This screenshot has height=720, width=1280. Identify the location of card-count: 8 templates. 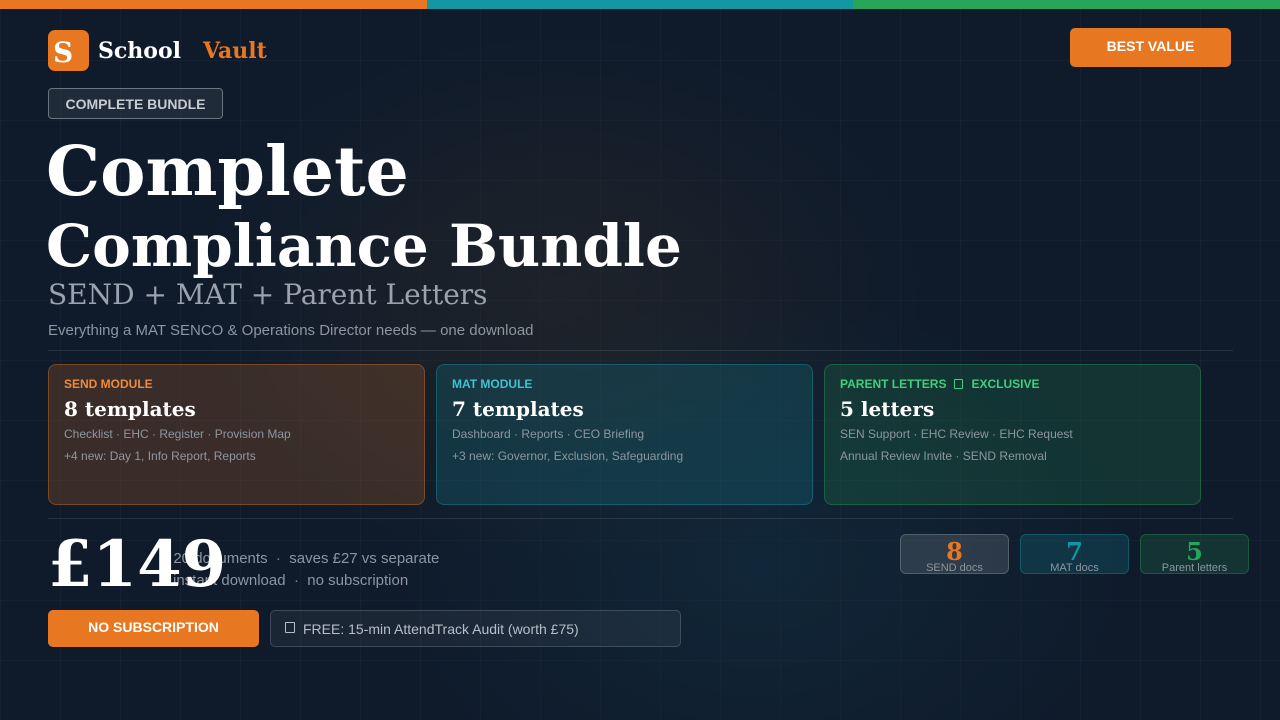
(130, 409).